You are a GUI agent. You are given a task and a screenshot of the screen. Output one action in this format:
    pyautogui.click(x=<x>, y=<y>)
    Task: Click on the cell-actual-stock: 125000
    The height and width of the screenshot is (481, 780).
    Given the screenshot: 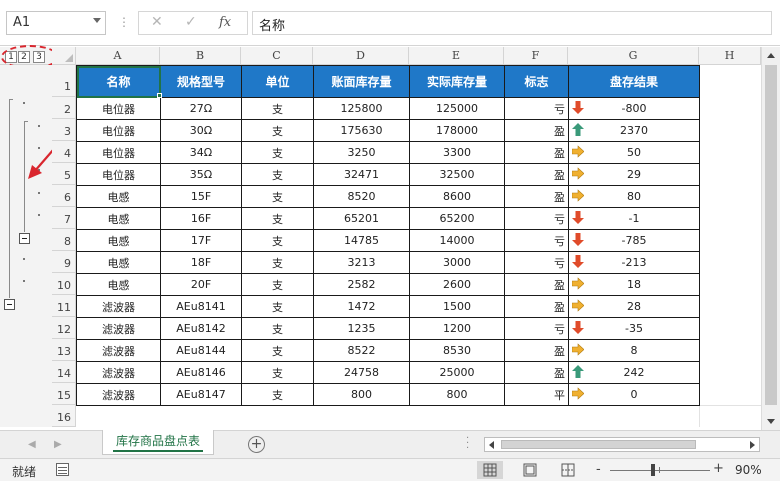 What is the action you would take?
    pyautogui.click(x=457, y=108)
    